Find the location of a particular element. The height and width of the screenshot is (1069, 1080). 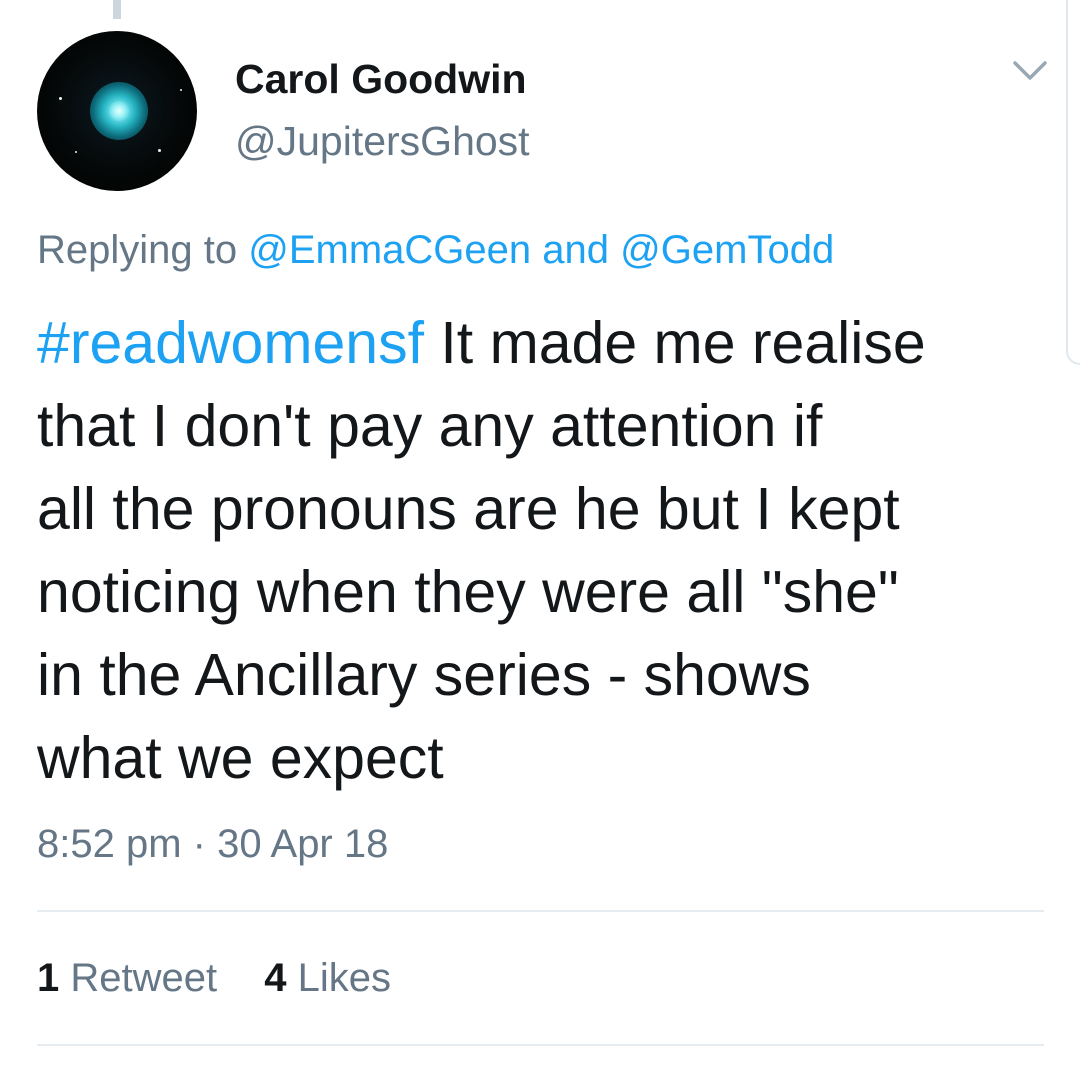

tweet-text-fragment: It made me realise is located at coordinates (675, 343).